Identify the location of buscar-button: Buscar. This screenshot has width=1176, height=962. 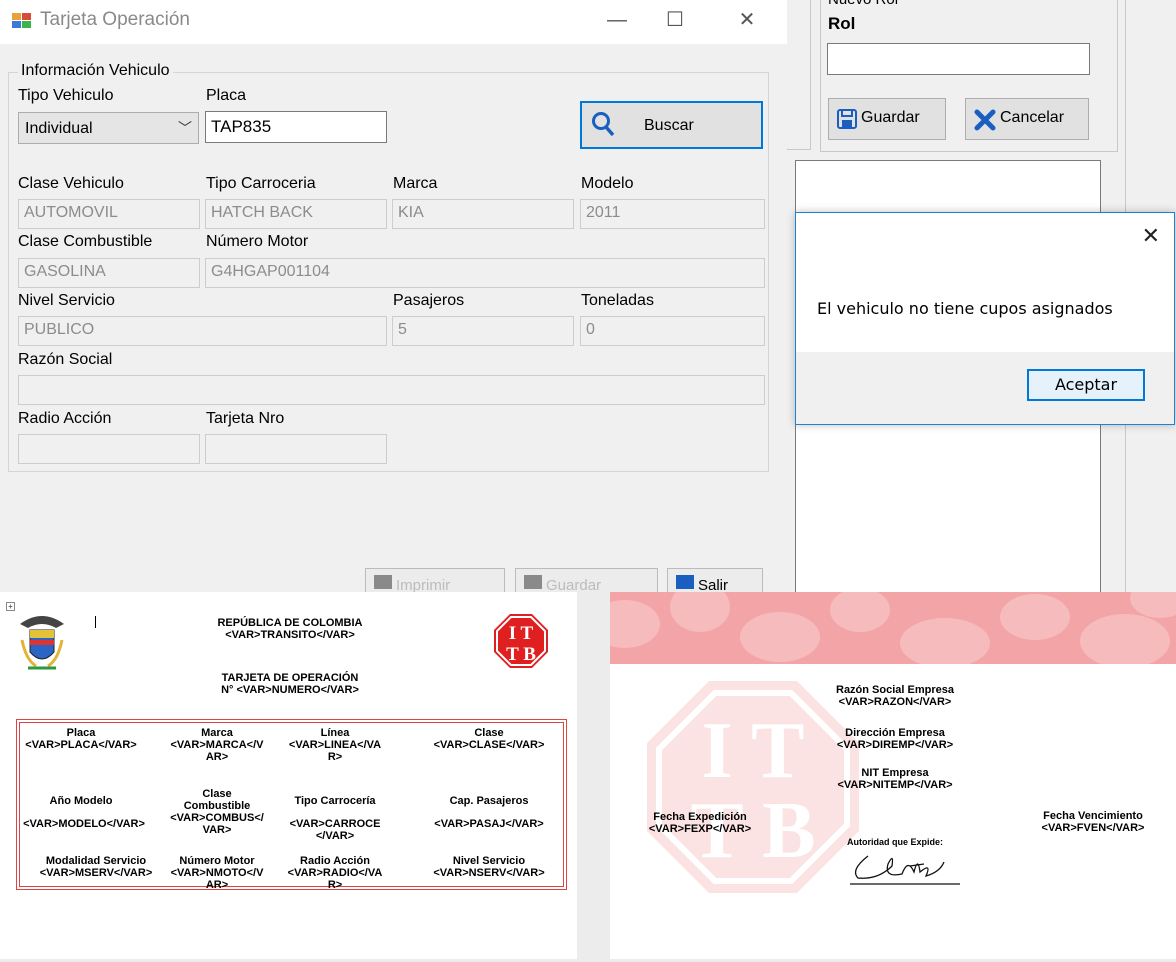
(671, 125).